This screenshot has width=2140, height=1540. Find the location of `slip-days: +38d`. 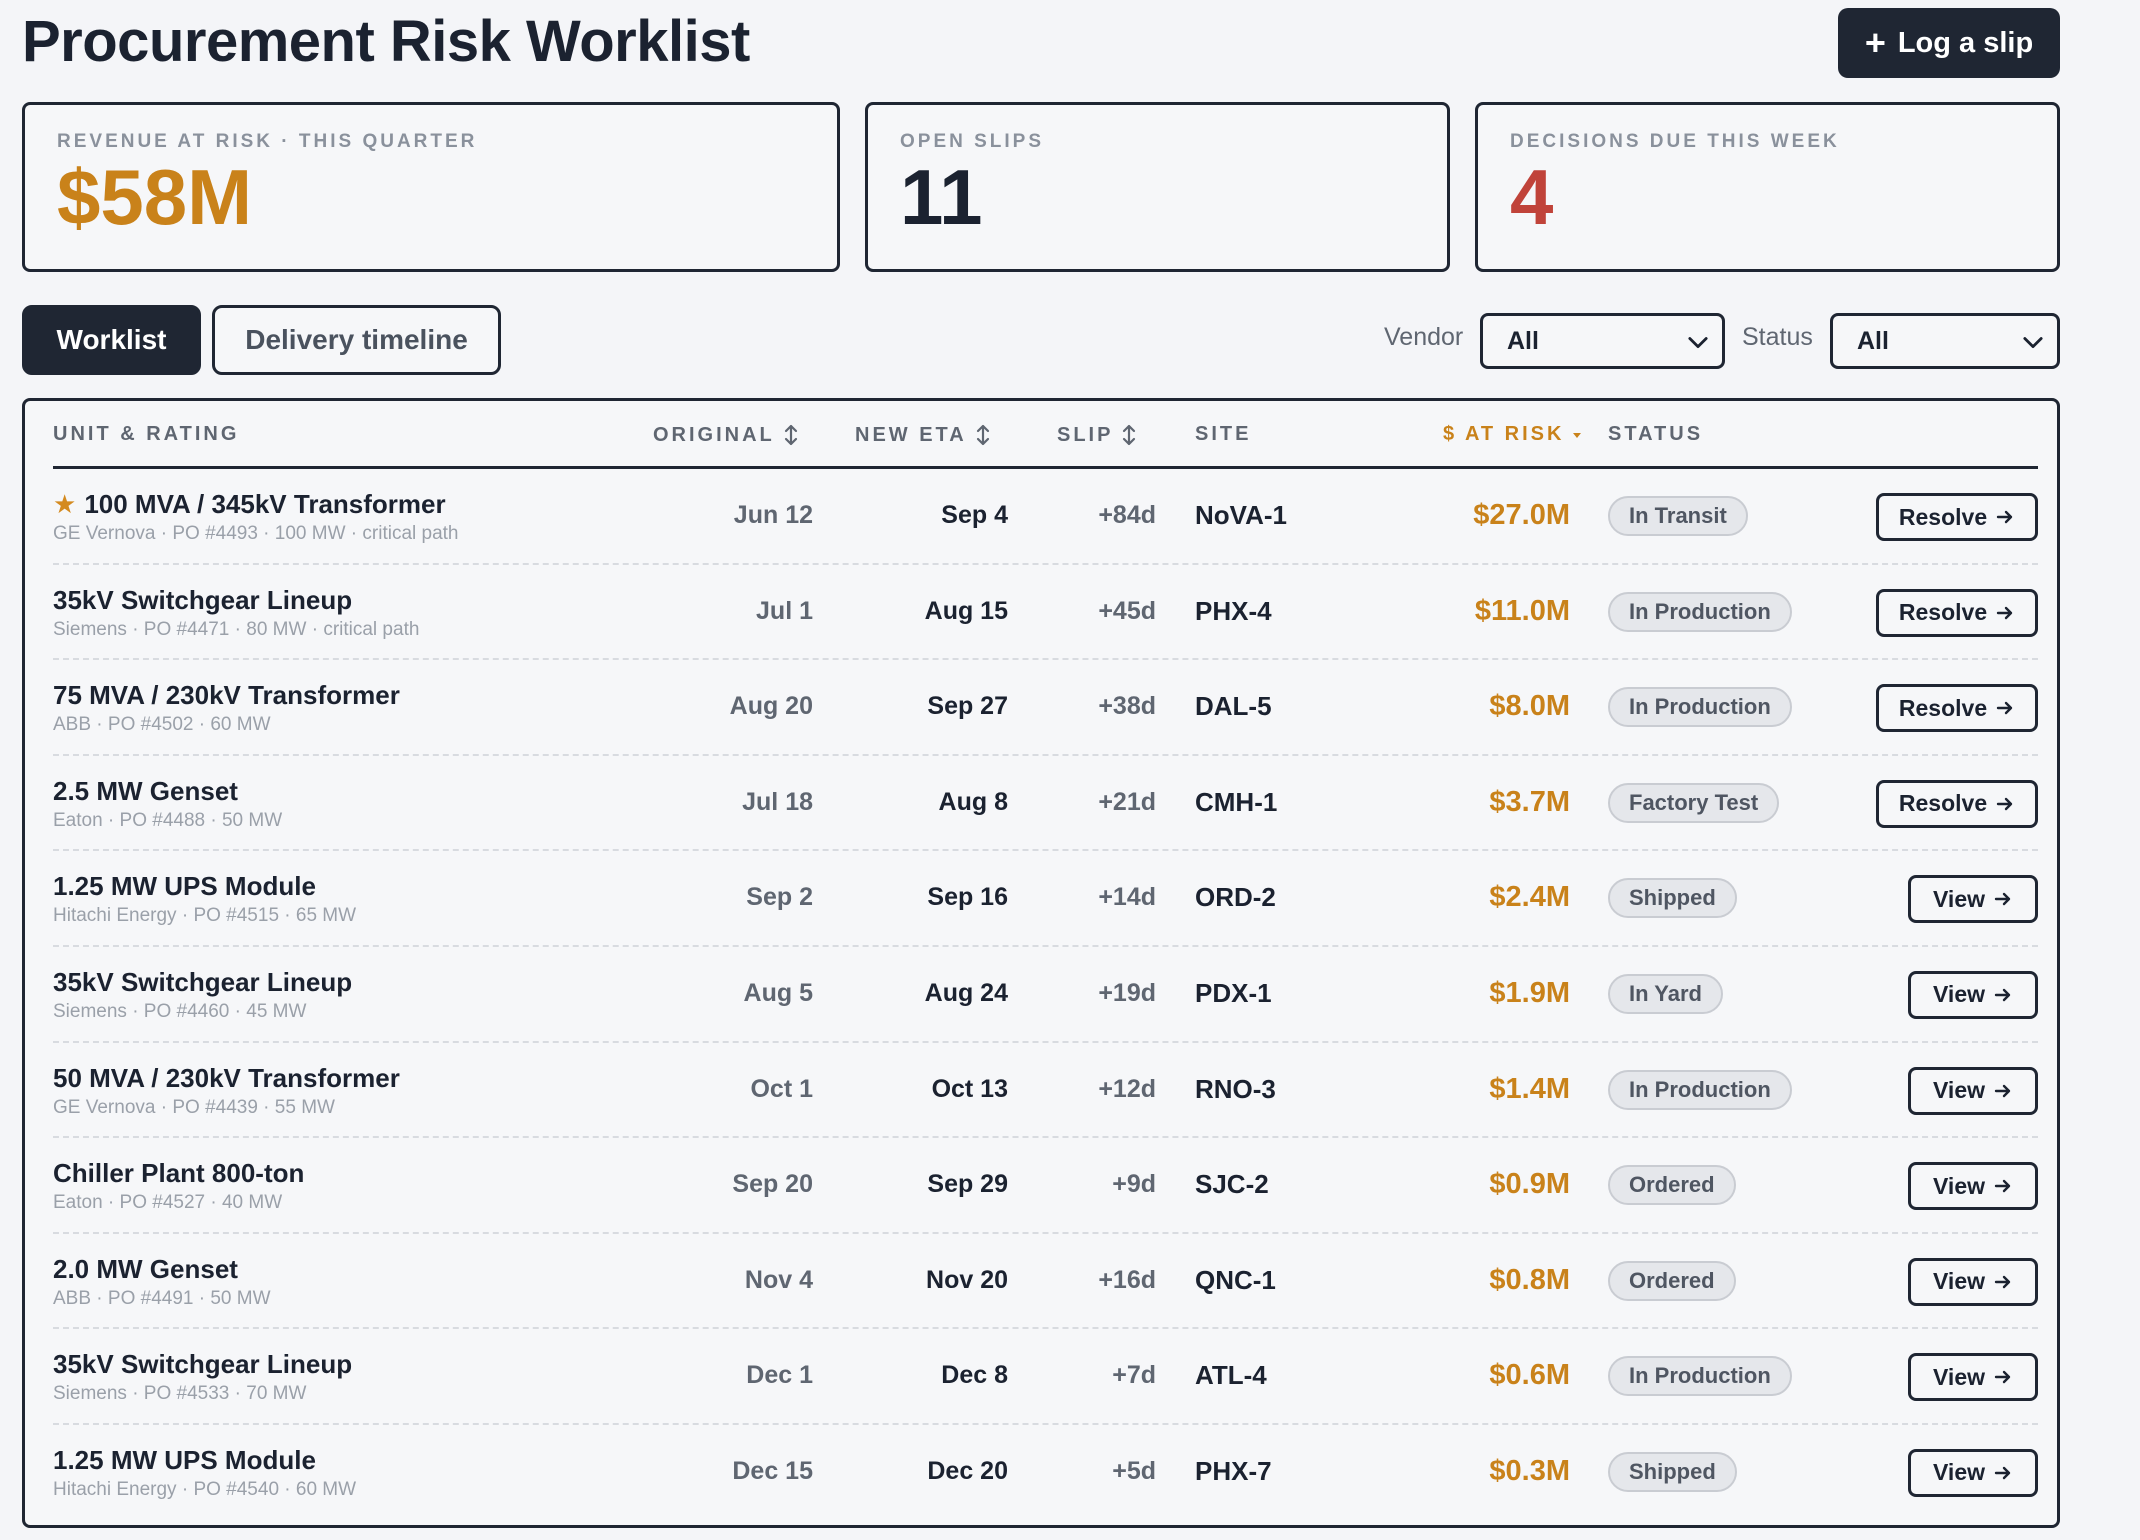

slip-days: +38d is located at coordinates (1127, 706).